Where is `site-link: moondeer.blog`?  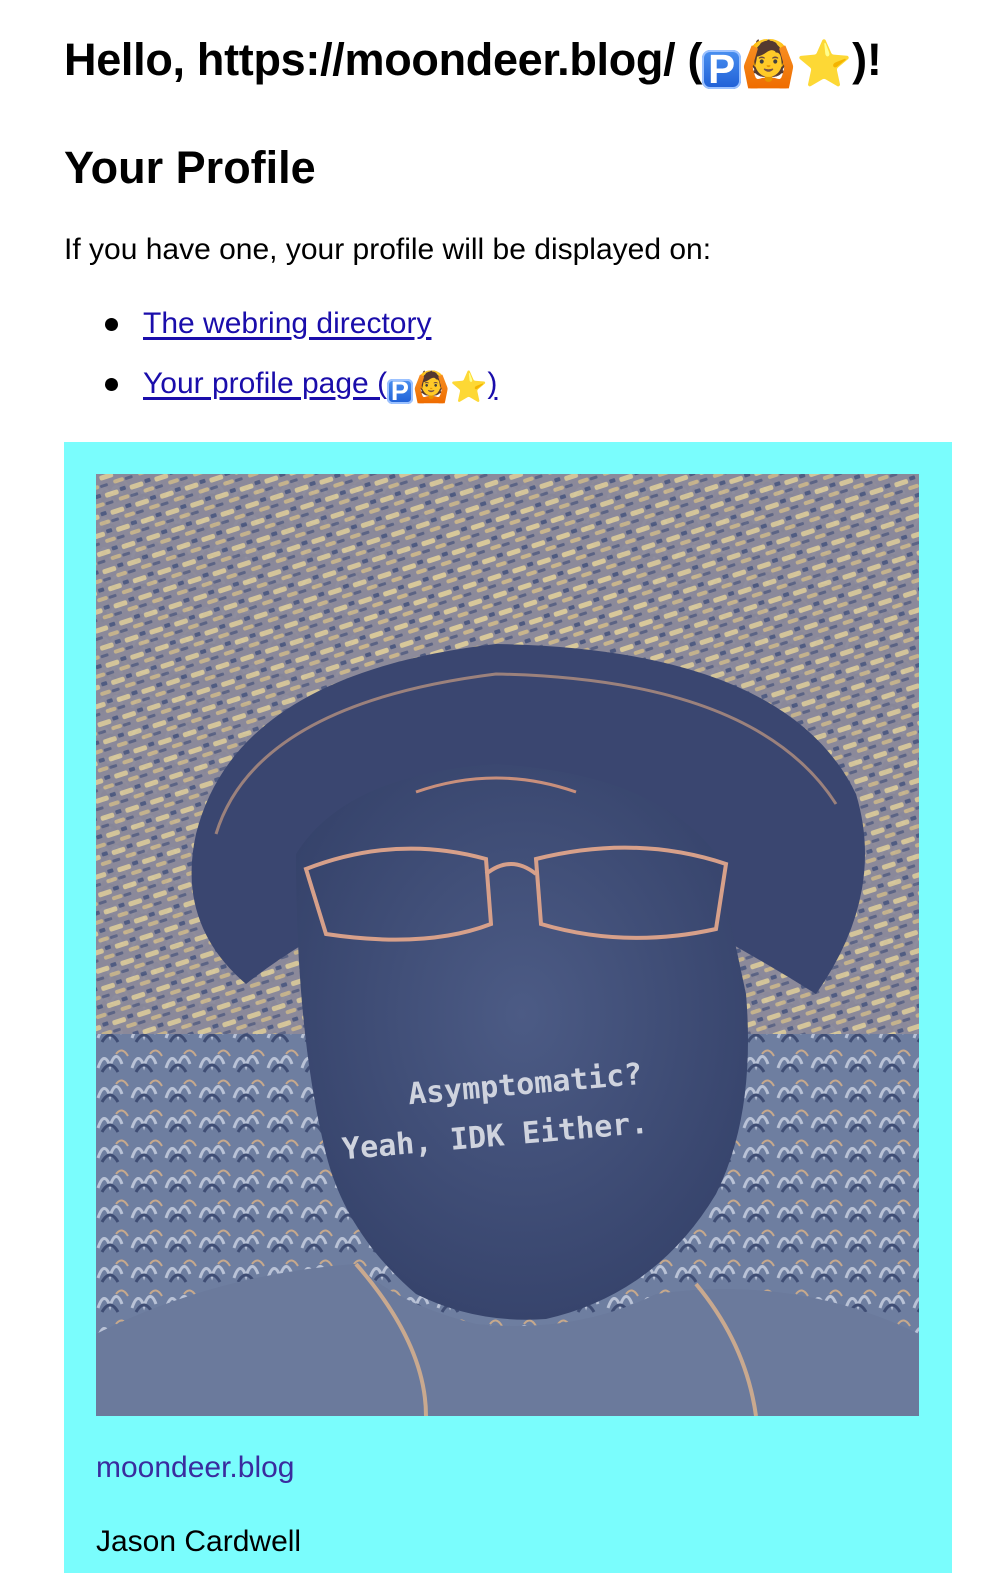 site-link: moondeer.blog is located at coordinates (195, 1468).